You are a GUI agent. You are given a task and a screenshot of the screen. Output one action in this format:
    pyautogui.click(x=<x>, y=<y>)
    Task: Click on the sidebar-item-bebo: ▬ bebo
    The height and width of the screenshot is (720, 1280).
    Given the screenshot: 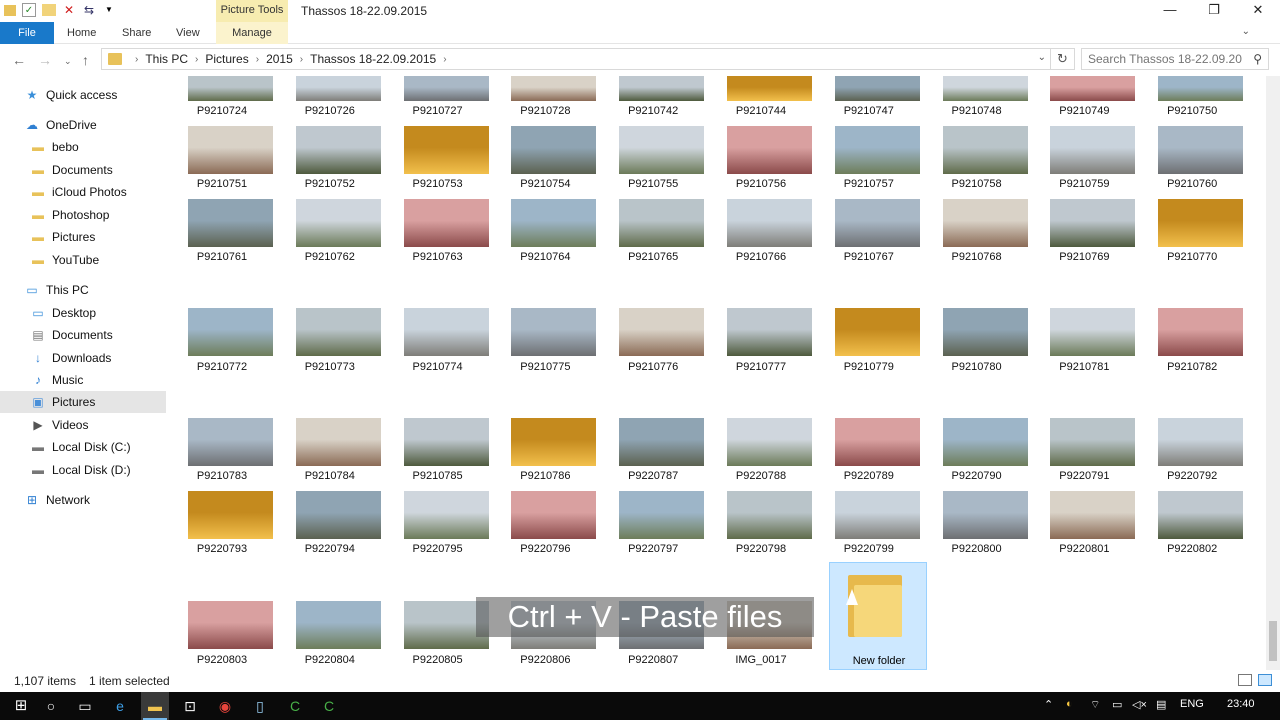 What is the action you would take?
    pyautogui.click(x=83, y=147)
    